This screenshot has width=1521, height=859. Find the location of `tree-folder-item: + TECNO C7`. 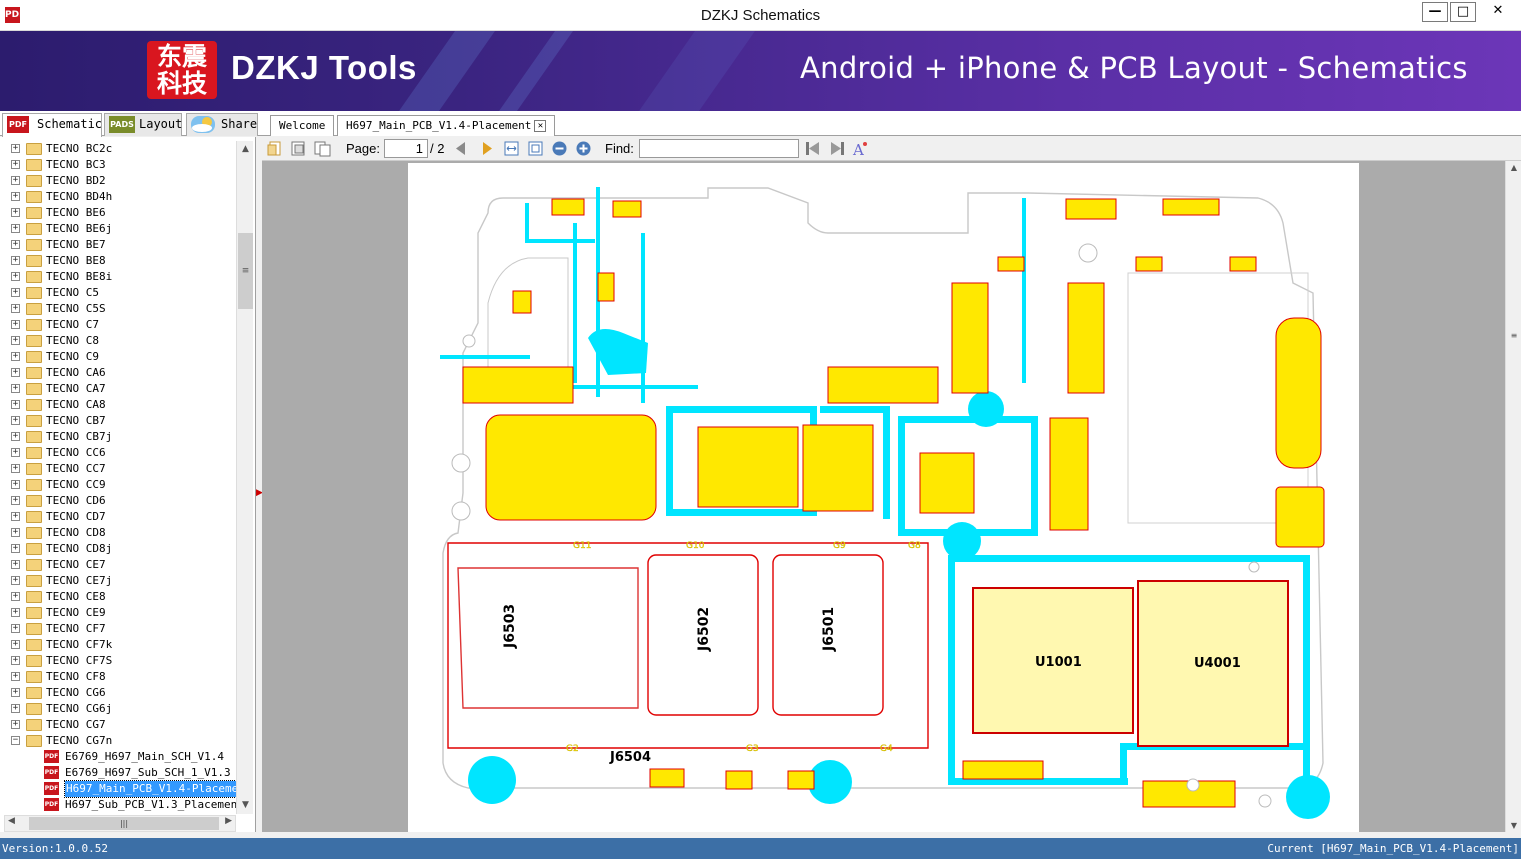

tree-folder-item: + TECNO C7 is located at coordinates (118, 325).